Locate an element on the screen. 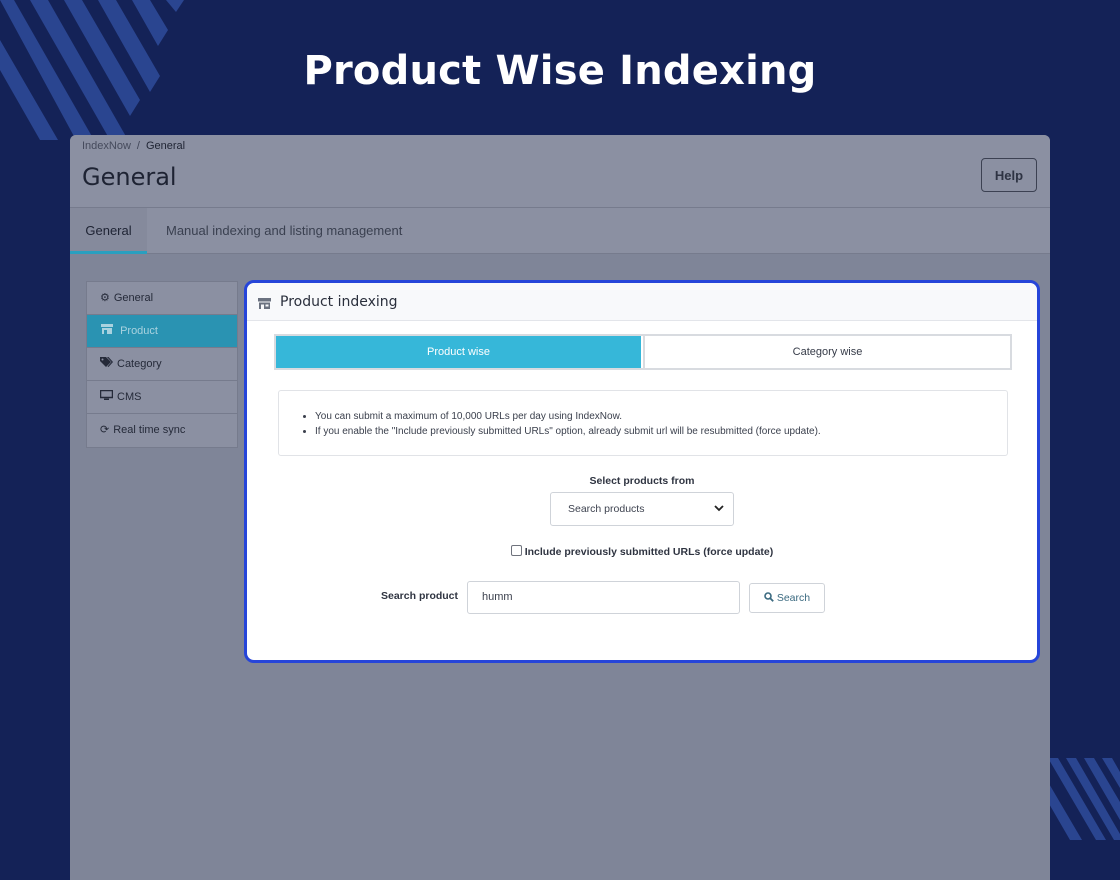  chevron-down-icon is located at coordinates (719, 509).